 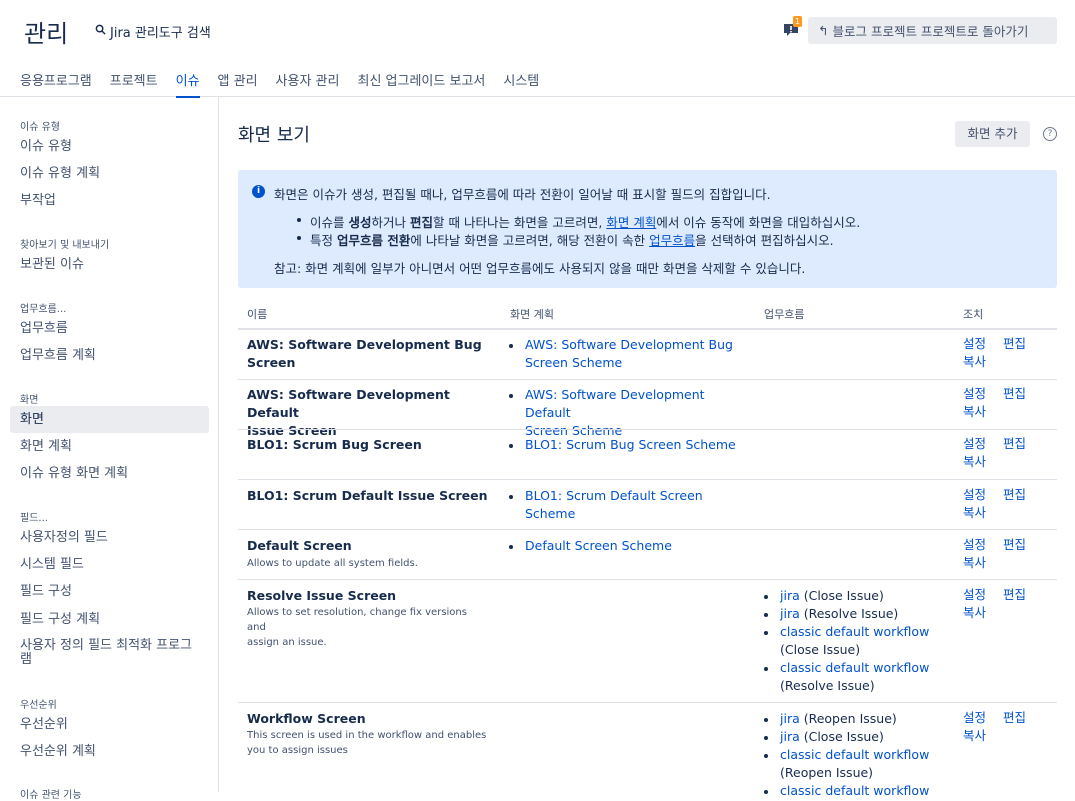 What do you see at coordinates (109, 474) in the screenshot?
I see `sidebar-item-issue-type-screen-schemes: 이슈 유형 화면 계획` at bounding box center [109, 474].